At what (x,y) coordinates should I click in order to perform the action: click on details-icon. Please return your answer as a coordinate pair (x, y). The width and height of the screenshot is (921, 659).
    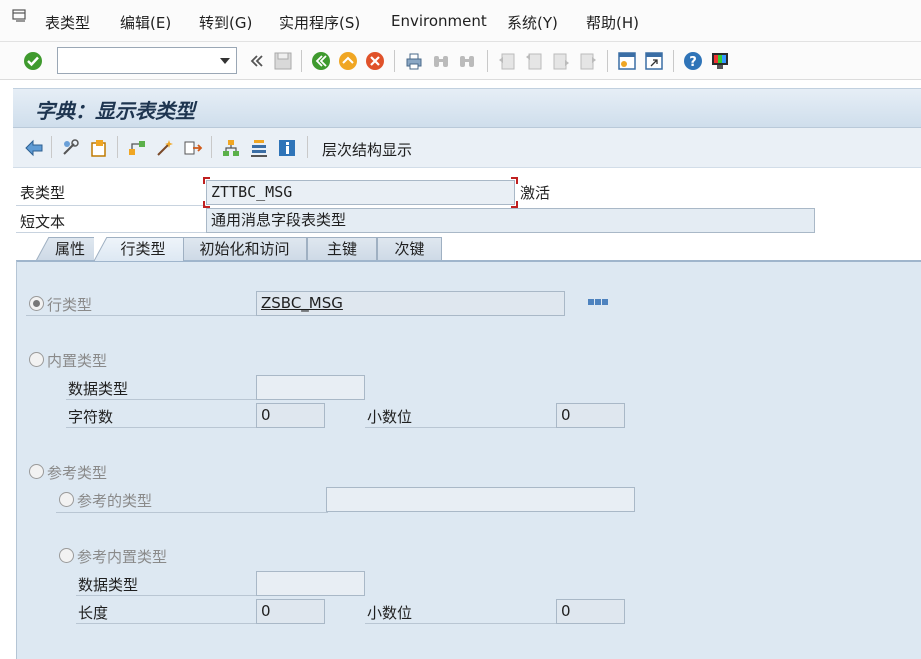
    Looking at the image, I should click on (598, 302).